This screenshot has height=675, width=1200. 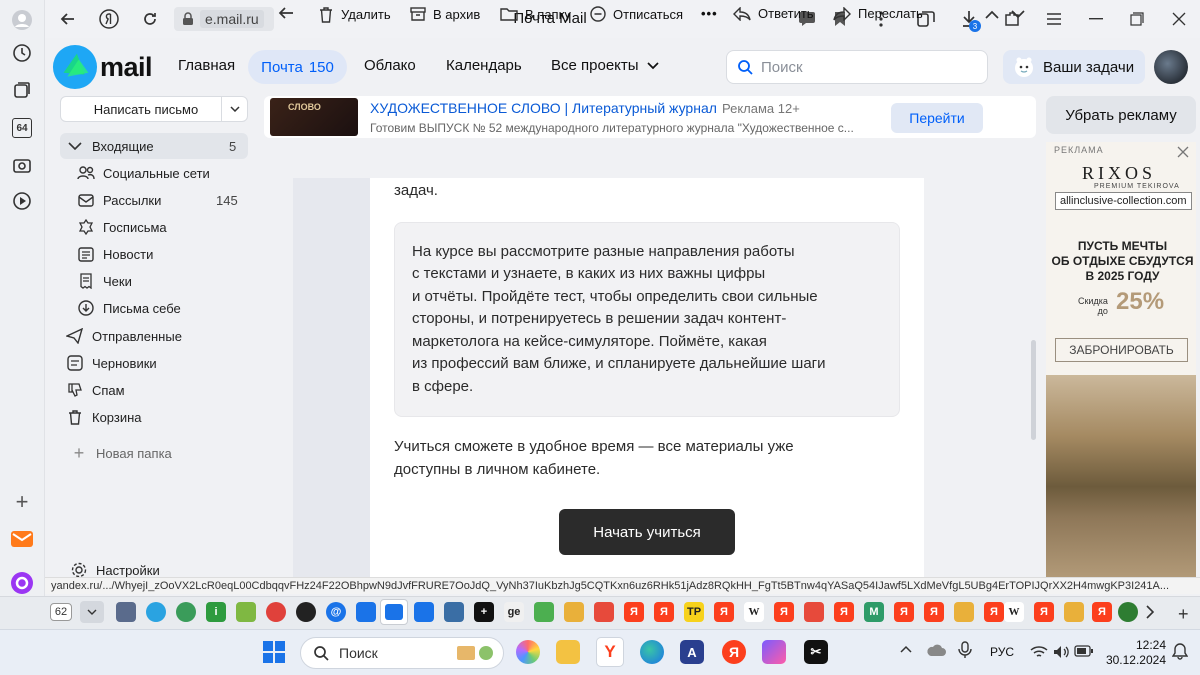 What do you see at coordinates (514, 612) in the screenshot?
I see `tab-favicon: ge` at bounding box center [514, 612].